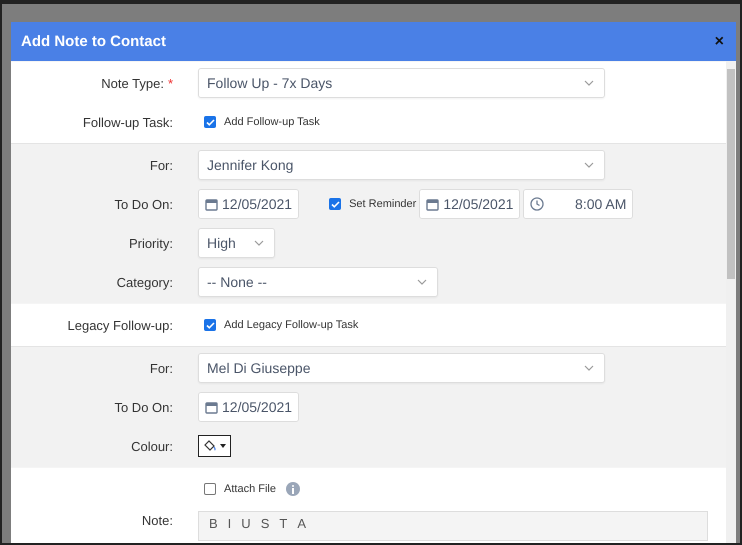 The height and width of the screenshot is (545, 742). I want to click on checkbox-label: Set Reminder, so click(382, 204).